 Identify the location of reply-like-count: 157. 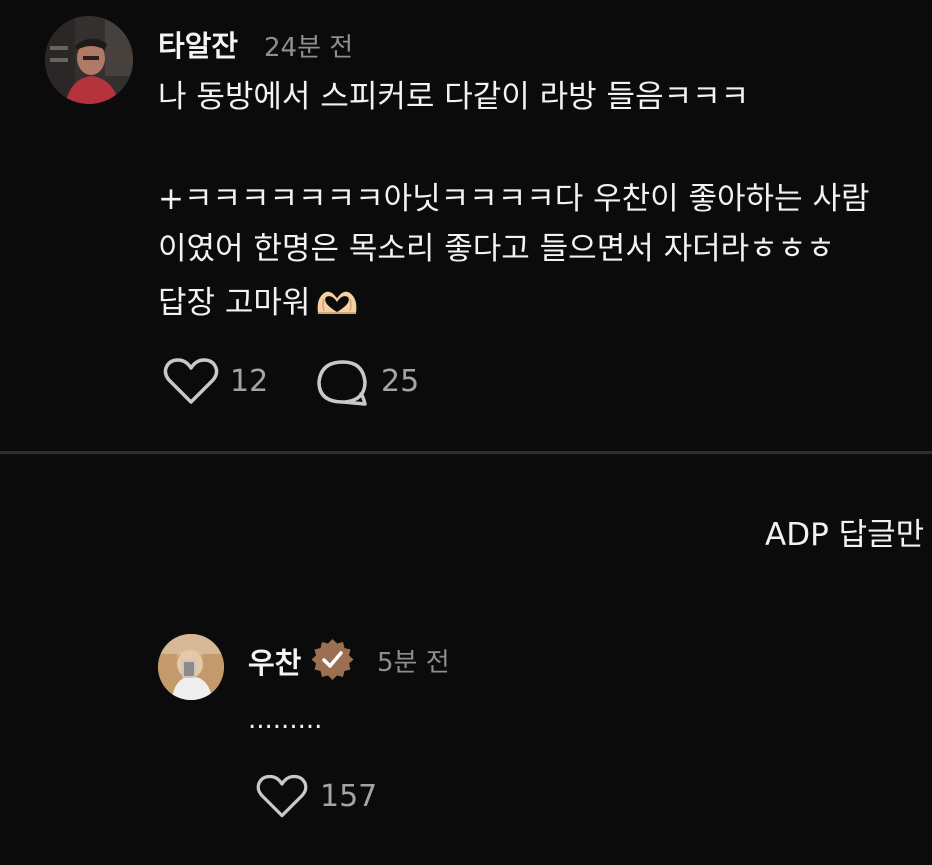
(349, 796).